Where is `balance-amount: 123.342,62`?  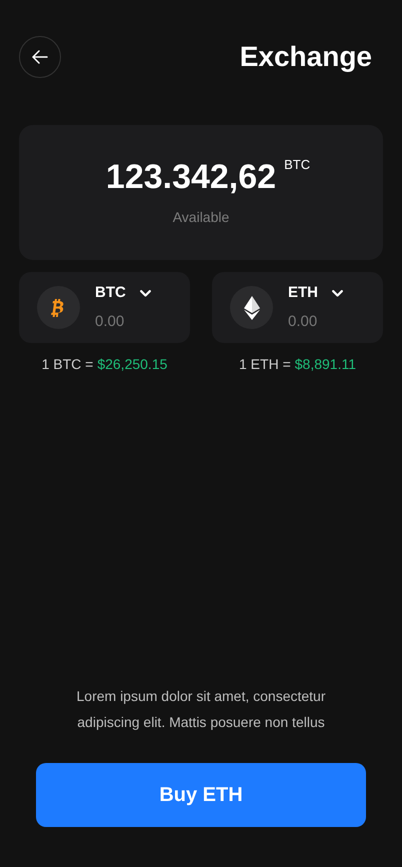
balance-amount: 123.342,62 is located at coordinates (191, 177).